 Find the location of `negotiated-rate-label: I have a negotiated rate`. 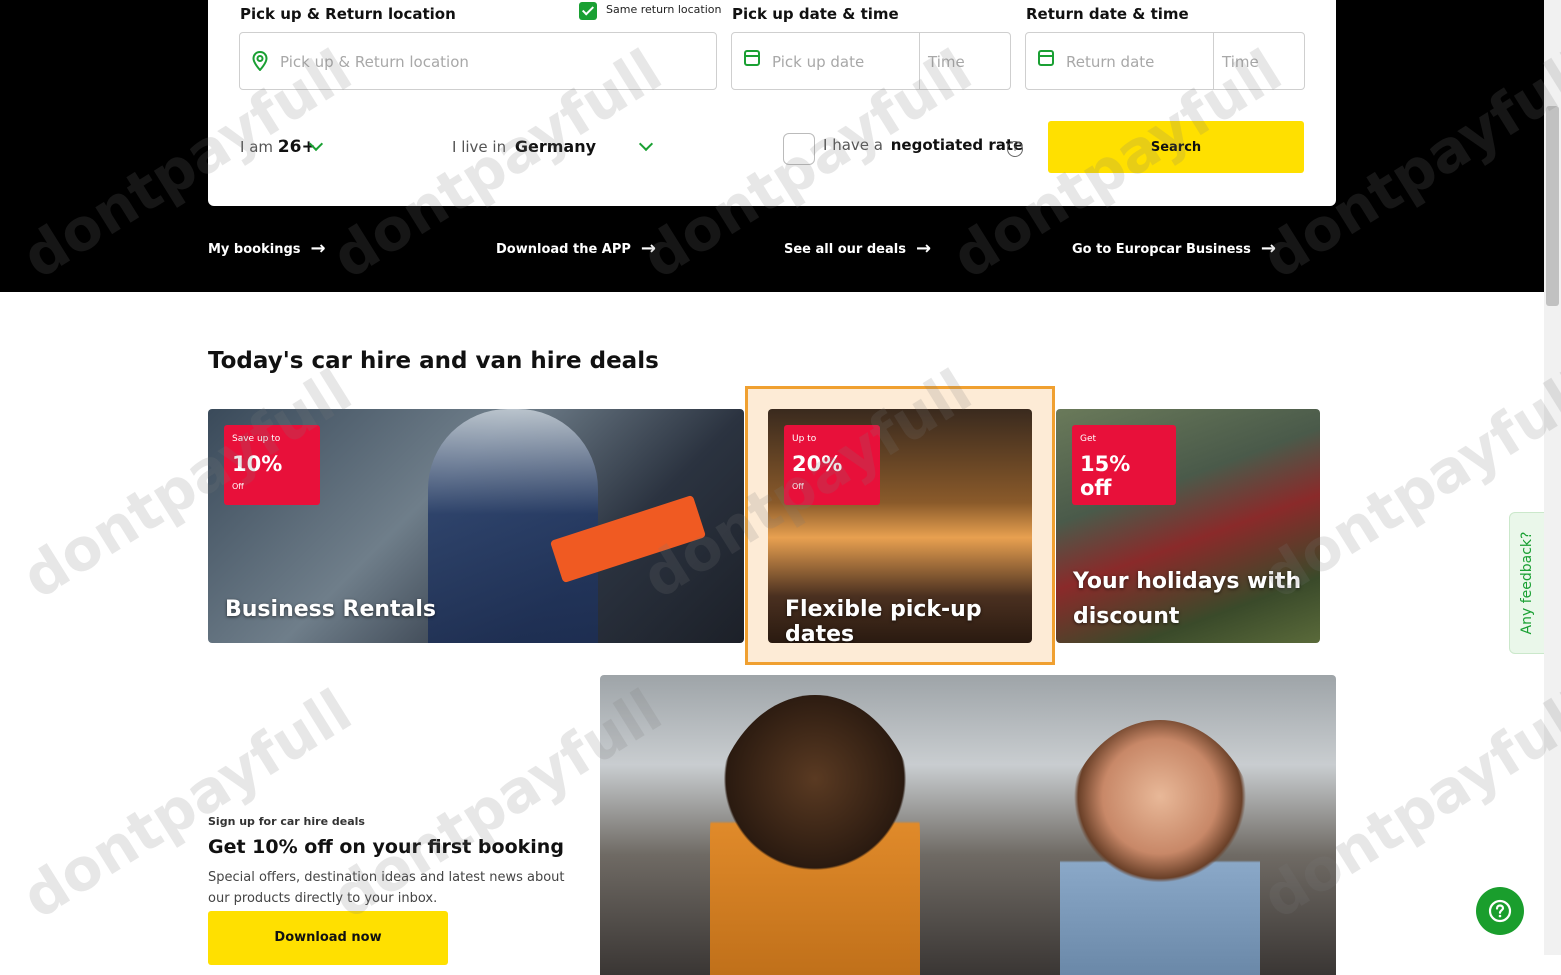

negotiated-rate-label: I have a negotiated rate is located at coordinates (923, 145).